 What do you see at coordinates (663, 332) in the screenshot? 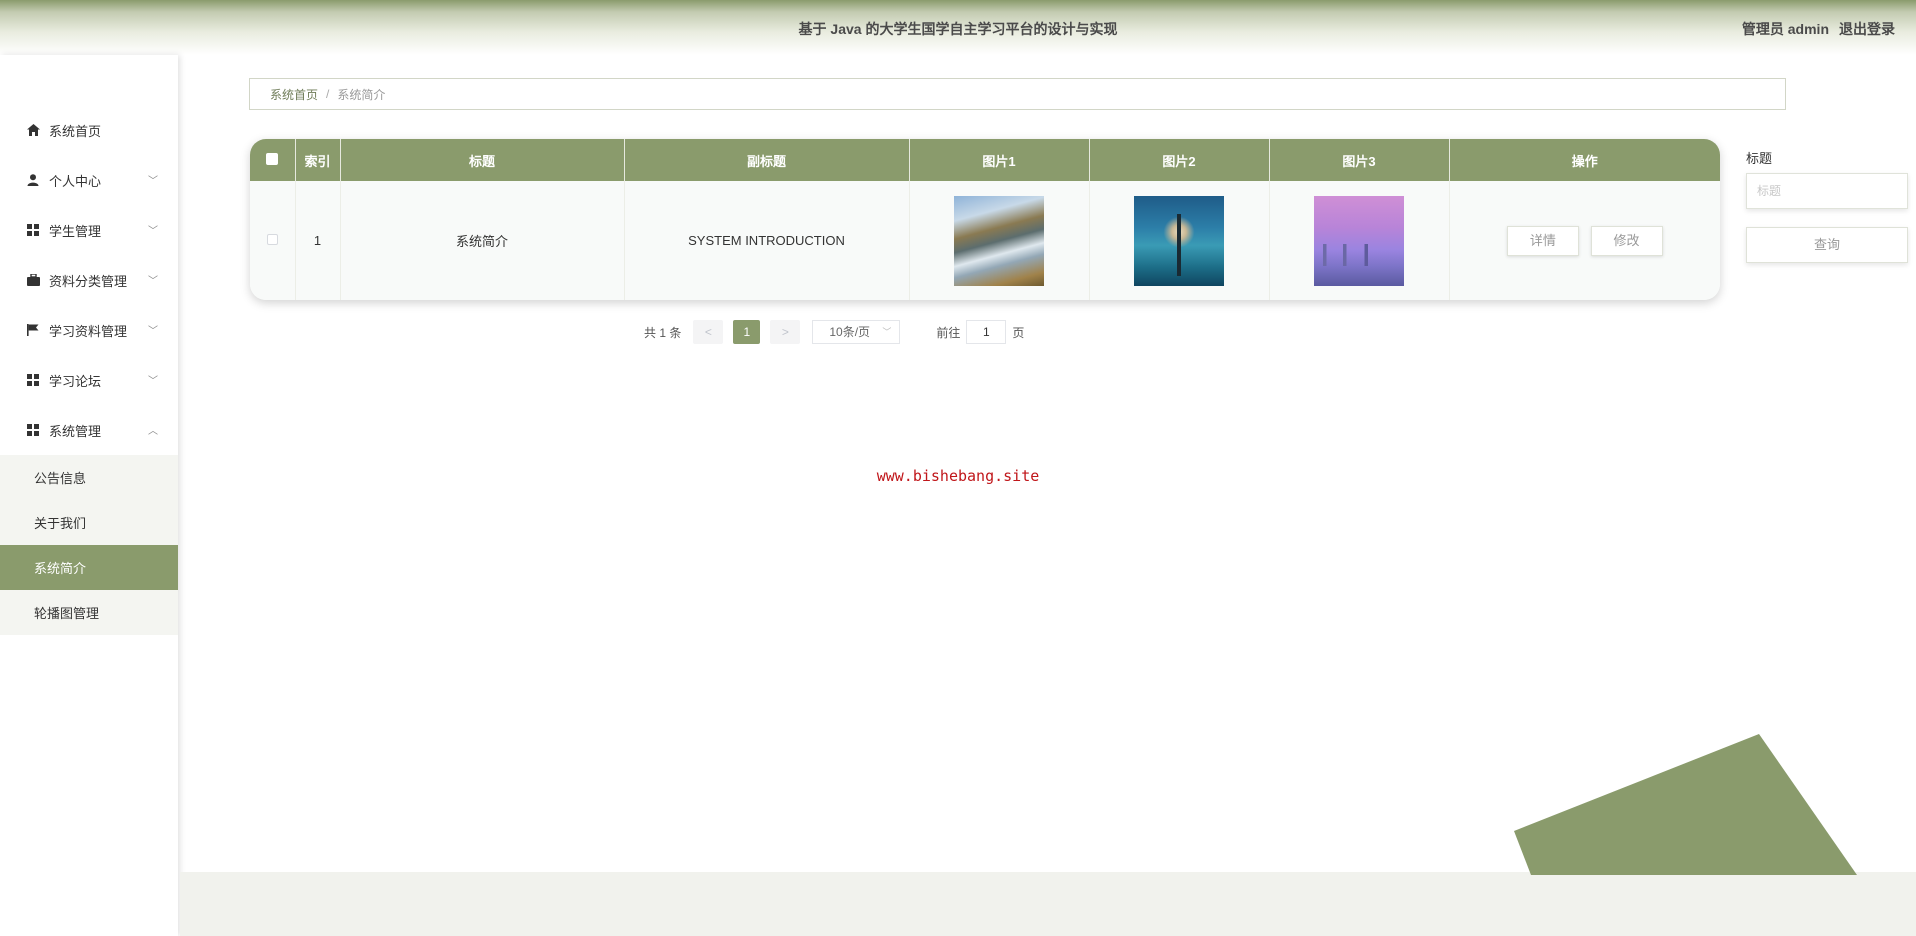
I see `pagination-total: 共 1 条` at bounding box center [663, 332].